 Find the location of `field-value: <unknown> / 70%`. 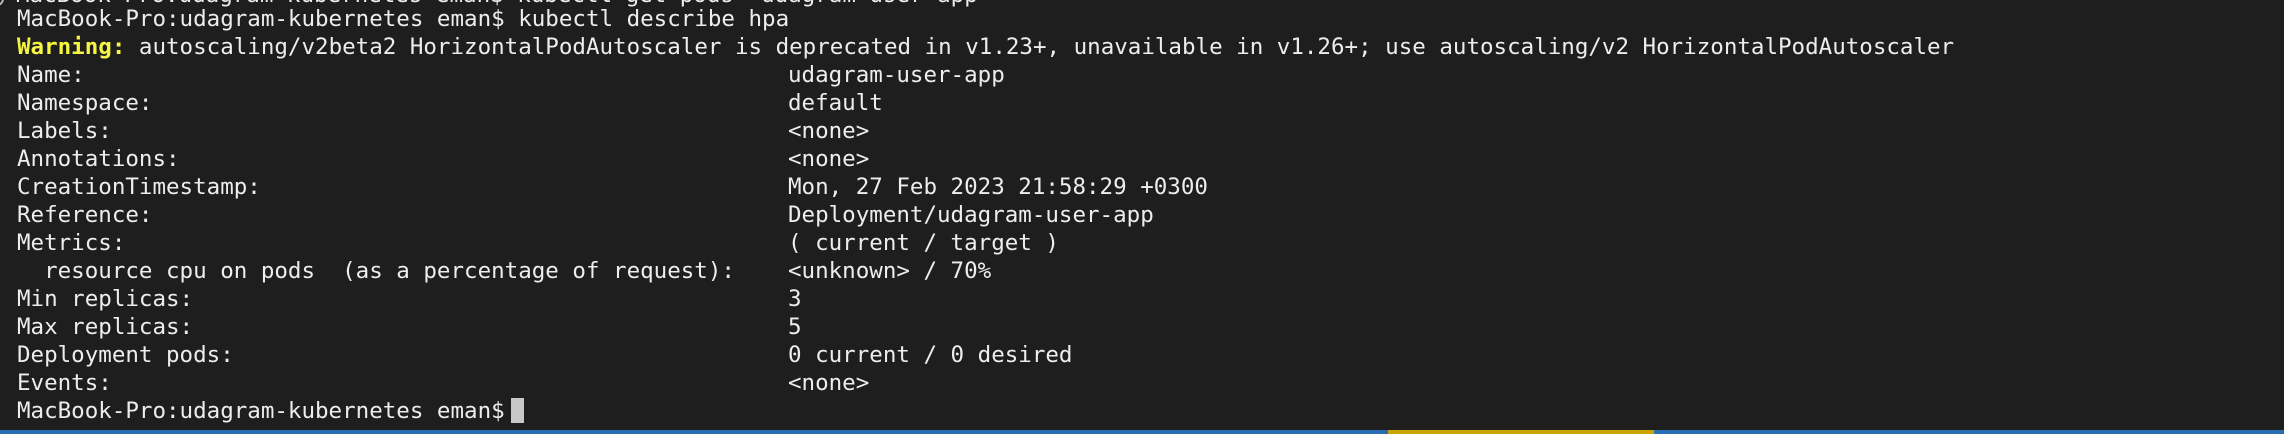

field-value: <unknown> / 70% is located at coordinates (890, 271).